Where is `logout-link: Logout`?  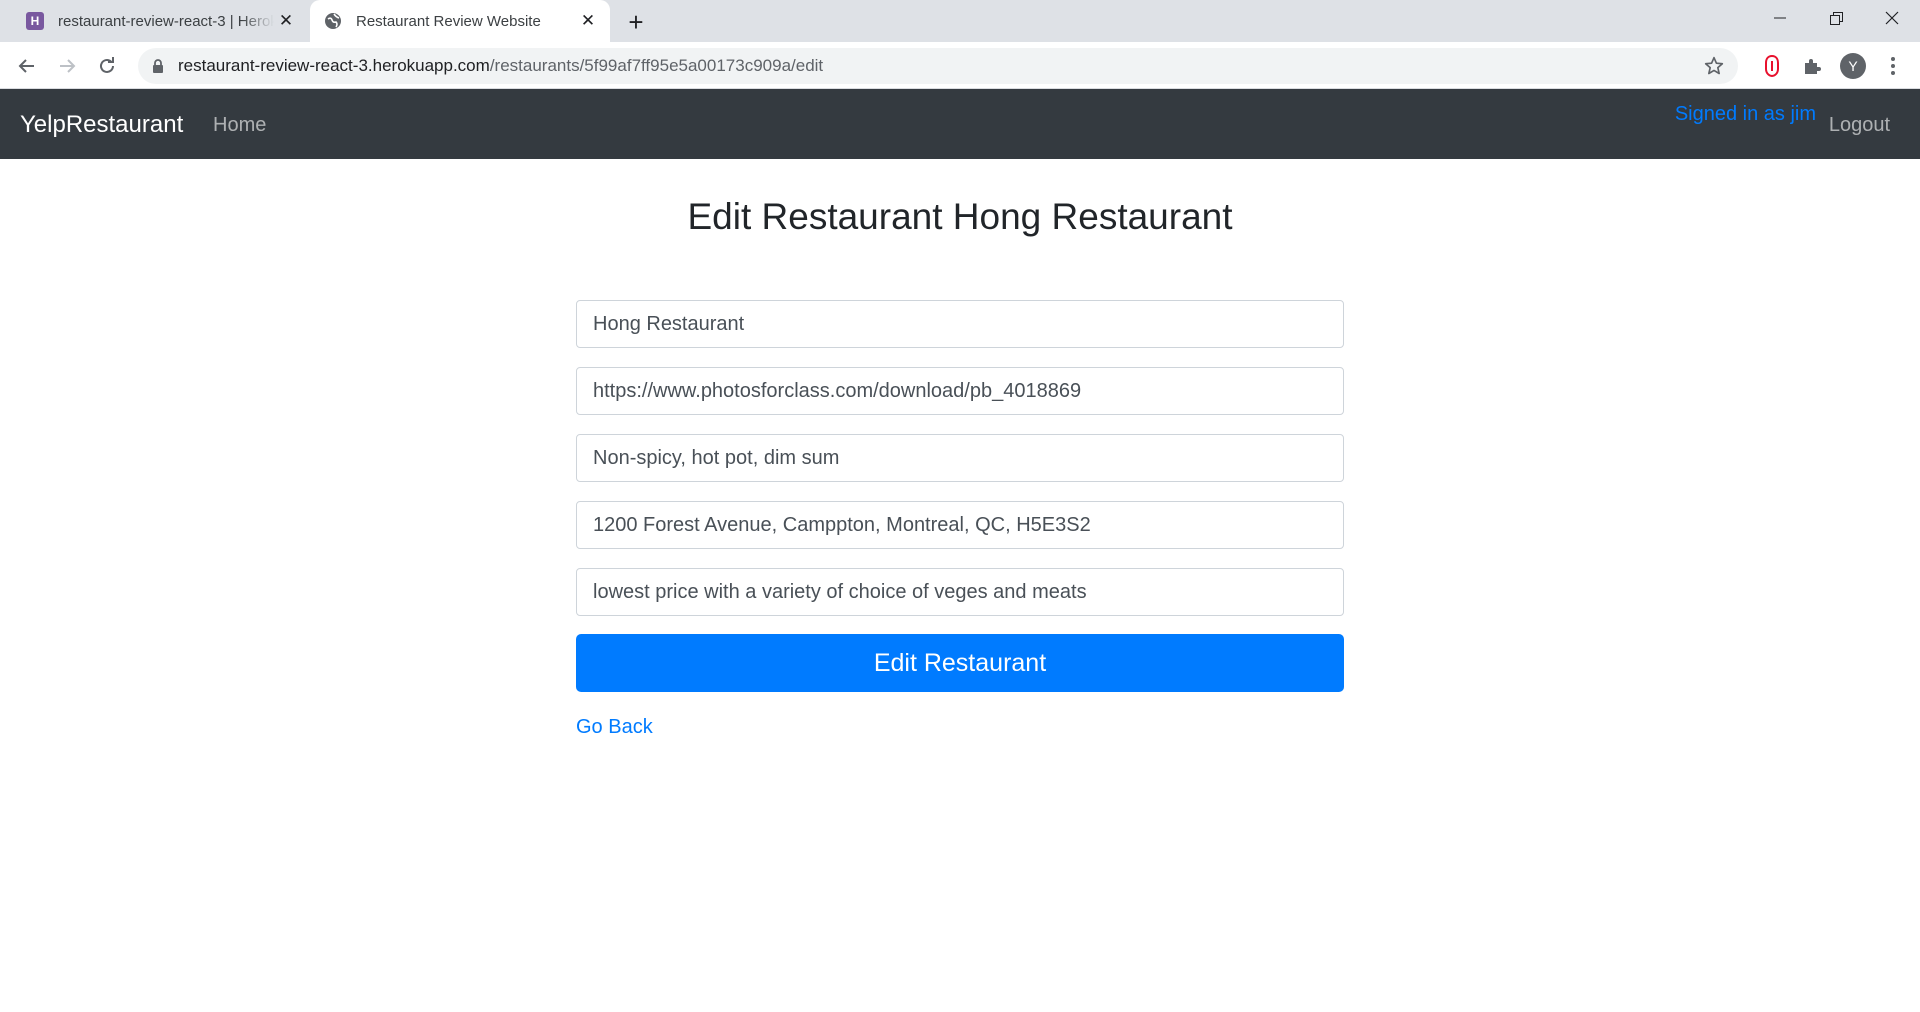
logout-link: Logout is located at coordinates (1859, 125).